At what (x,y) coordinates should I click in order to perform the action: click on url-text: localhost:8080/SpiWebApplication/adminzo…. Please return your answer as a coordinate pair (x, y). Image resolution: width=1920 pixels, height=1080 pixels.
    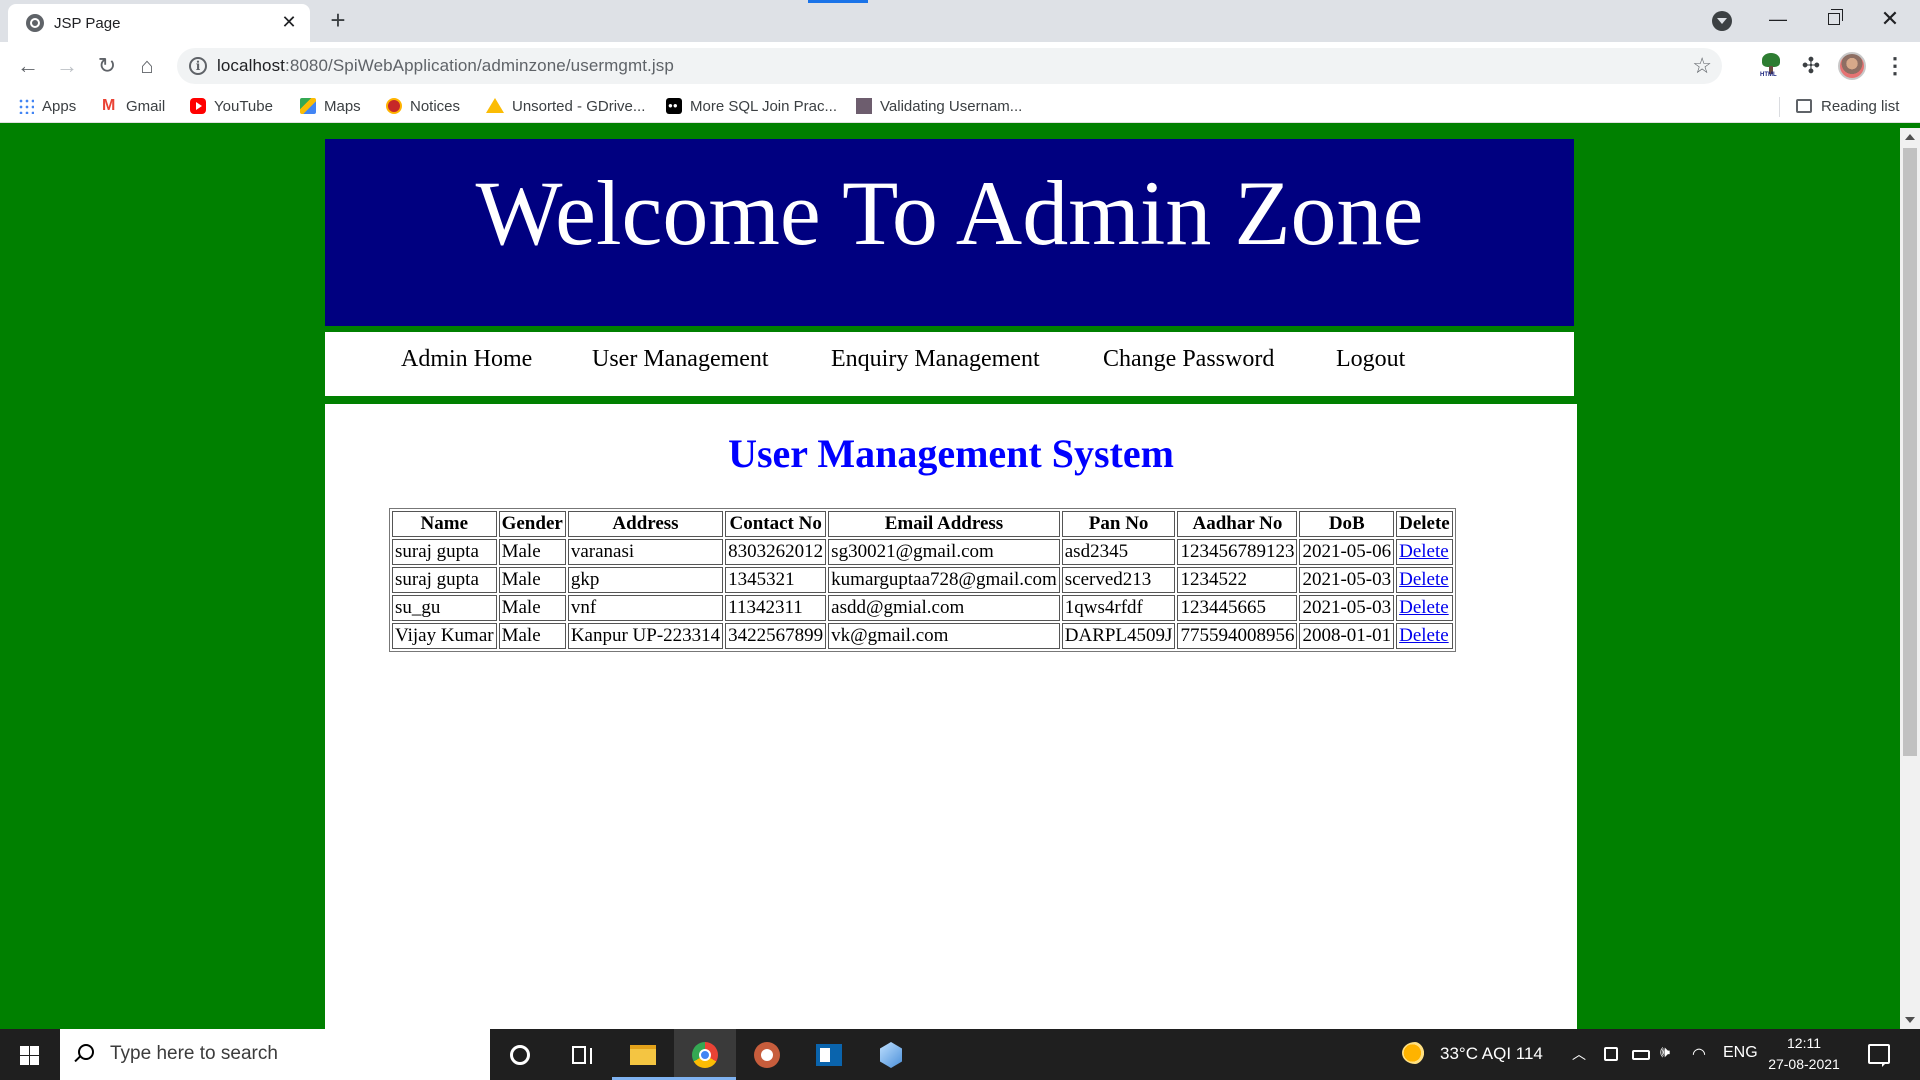
    Looking at the image, I should click on (445, 66).